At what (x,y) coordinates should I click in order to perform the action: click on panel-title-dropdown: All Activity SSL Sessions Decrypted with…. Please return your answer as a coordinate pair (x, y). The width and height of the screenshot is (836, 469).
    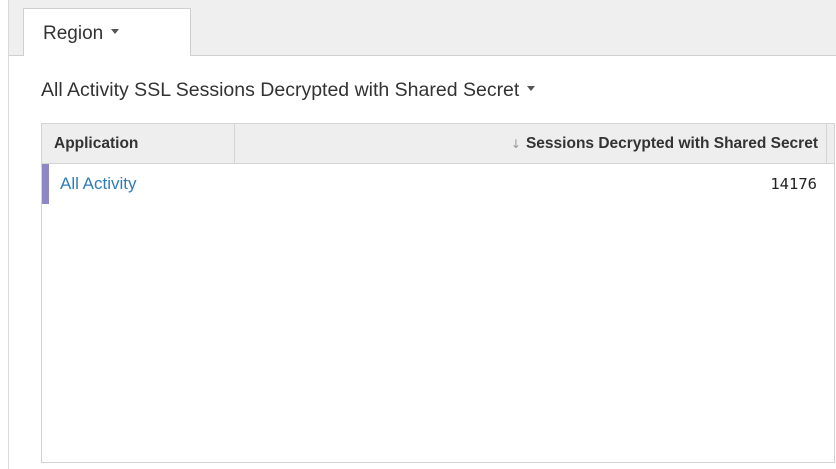
    Looking at the image, I should click on (288, 90).